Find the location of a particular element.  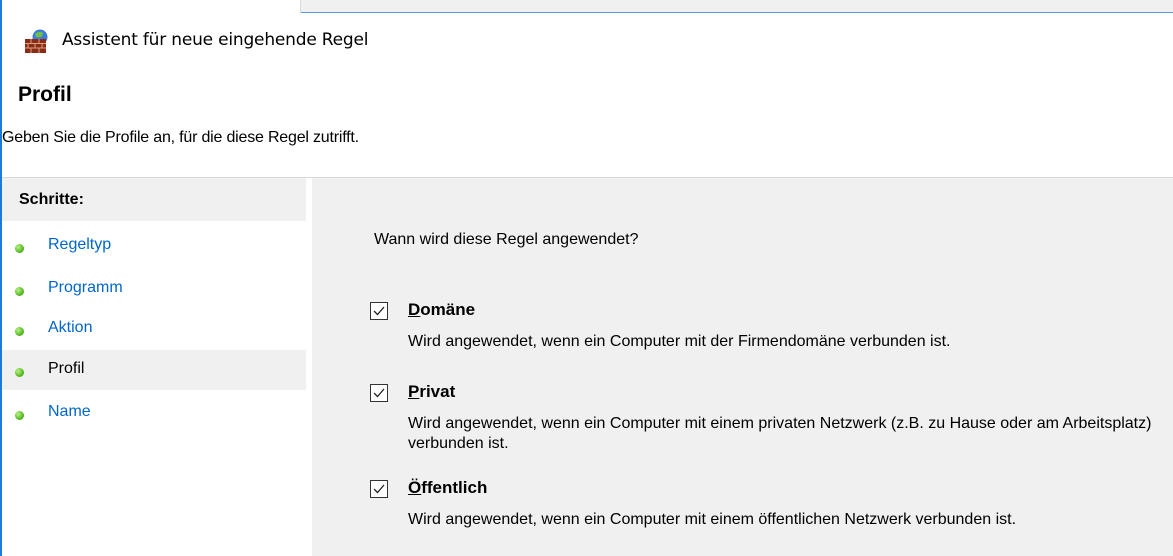

title-bar: Assistent für neue eingehende Regel is located at coordinates (587, 41).